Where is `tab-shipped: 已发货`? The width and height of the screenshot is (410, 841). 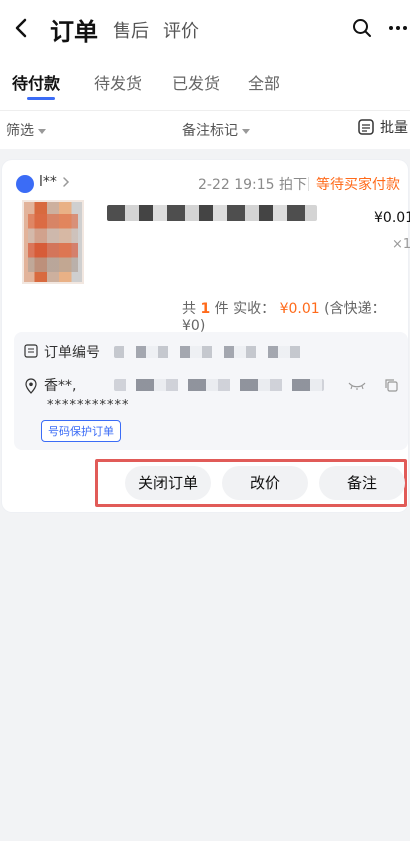 tab-shipped: 已发货 is located at coordinates (196, 82).